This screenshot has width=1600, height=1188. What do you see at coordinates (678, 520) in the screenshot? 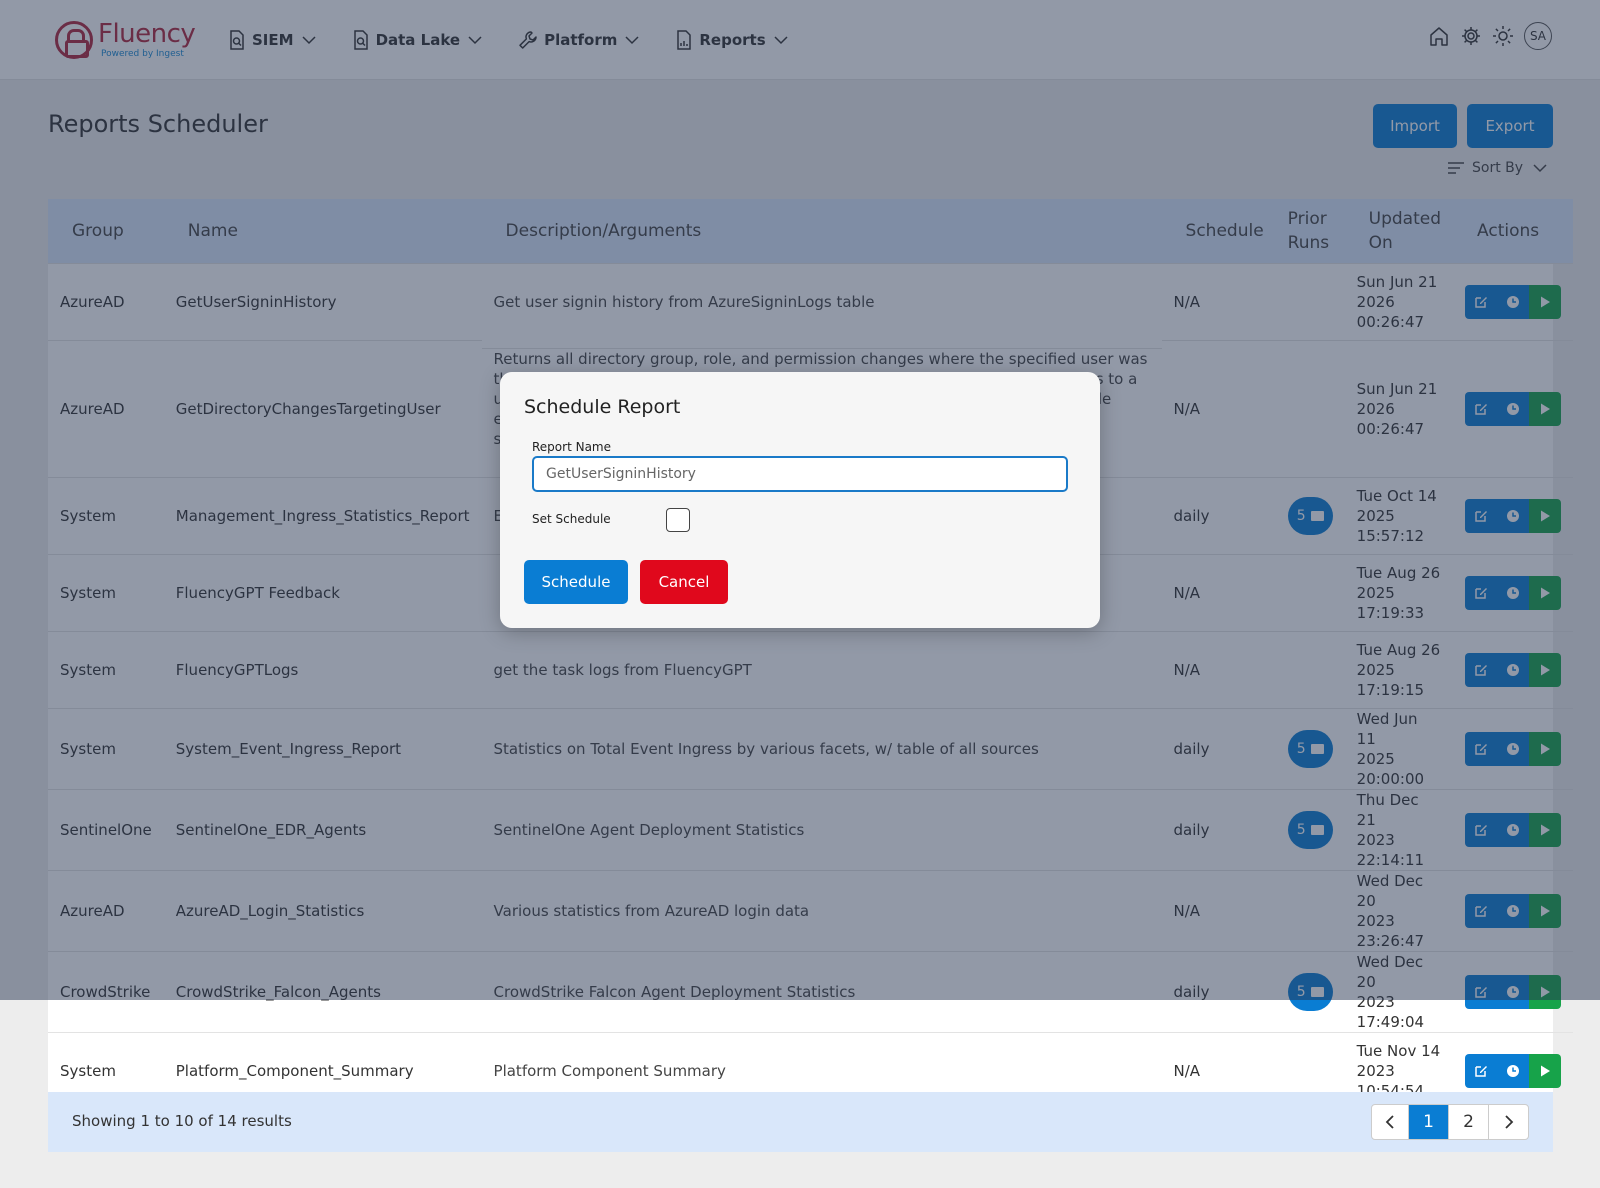
I see `set-schedule-checkbox` at bounding box center [678, 520].